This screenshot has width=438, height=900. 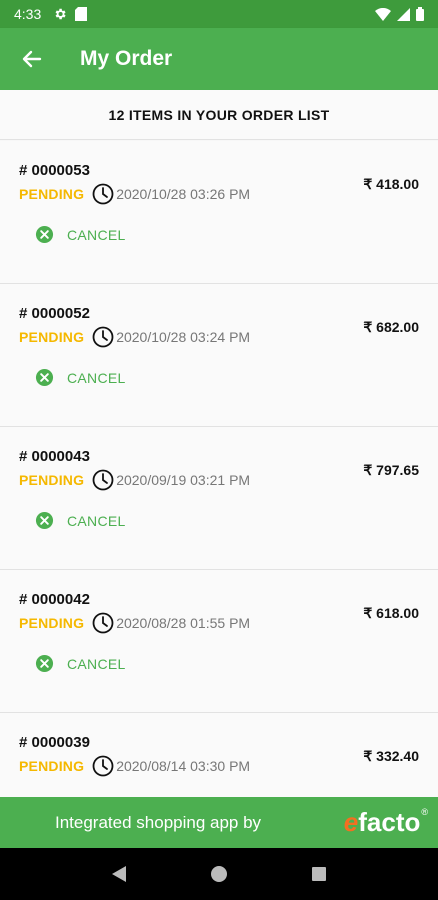 I want to click on back-button, so click(x=32, y=59).